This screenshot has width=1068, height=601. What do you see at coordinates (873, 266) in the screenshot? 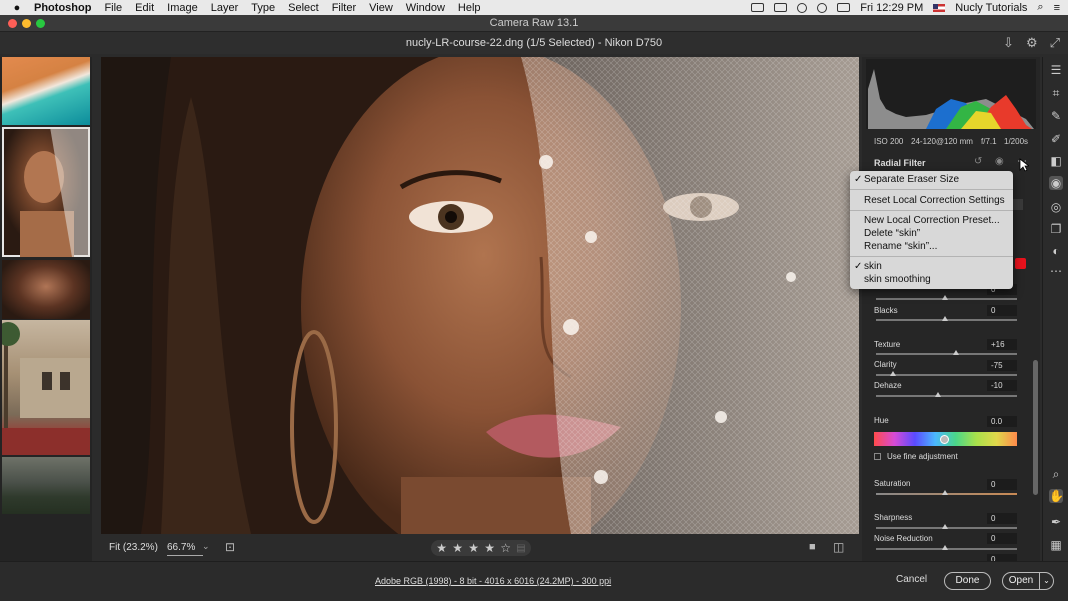
I see `menu-item-skin-preset: skin` at bounding box center [873, 266].